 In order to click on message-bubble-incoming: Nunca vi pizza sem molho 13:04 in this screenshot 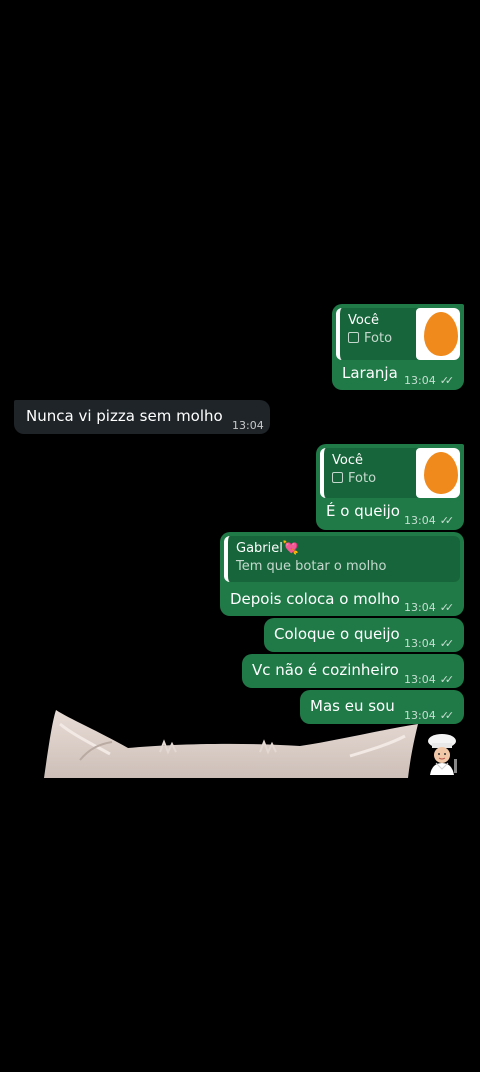, I will do `click(142, 417)`.